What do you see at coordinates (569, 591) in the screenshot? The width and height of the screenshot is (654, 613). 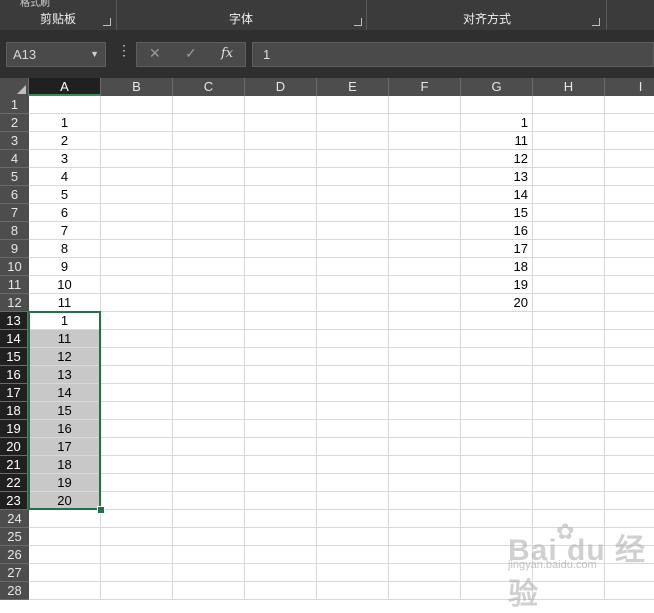 I see `cell-h28` at bounding box center [569, 591].